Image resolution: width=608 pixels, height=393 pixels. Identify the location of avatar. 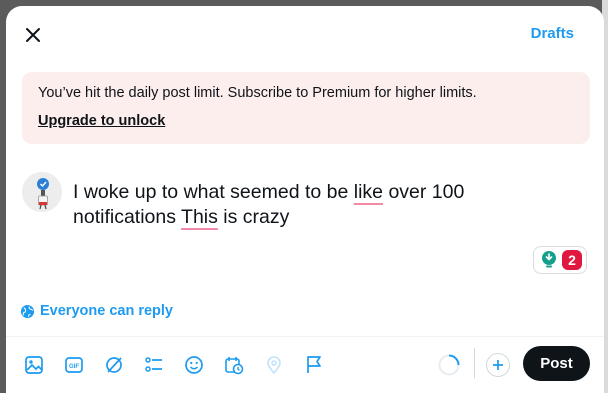
(42, 192).